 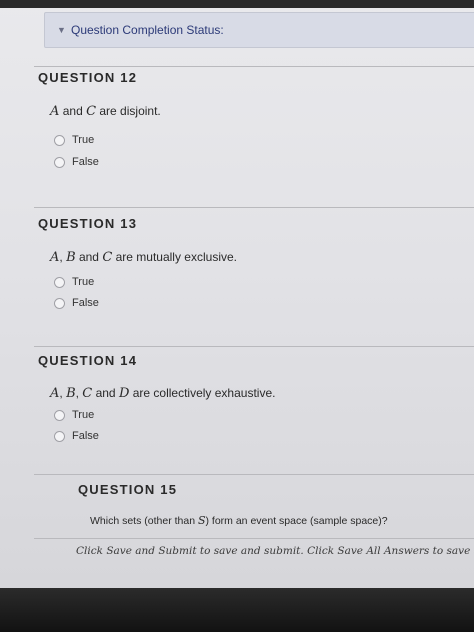 I want to click on question-13-text: A, B and C are mutually exclusive., so click(x=143, y=257).